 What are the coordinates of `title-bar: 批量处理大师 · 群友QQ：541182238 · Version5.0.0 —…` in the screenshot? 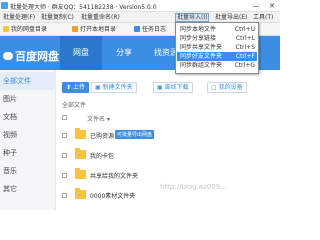 It's located at (140, 6).